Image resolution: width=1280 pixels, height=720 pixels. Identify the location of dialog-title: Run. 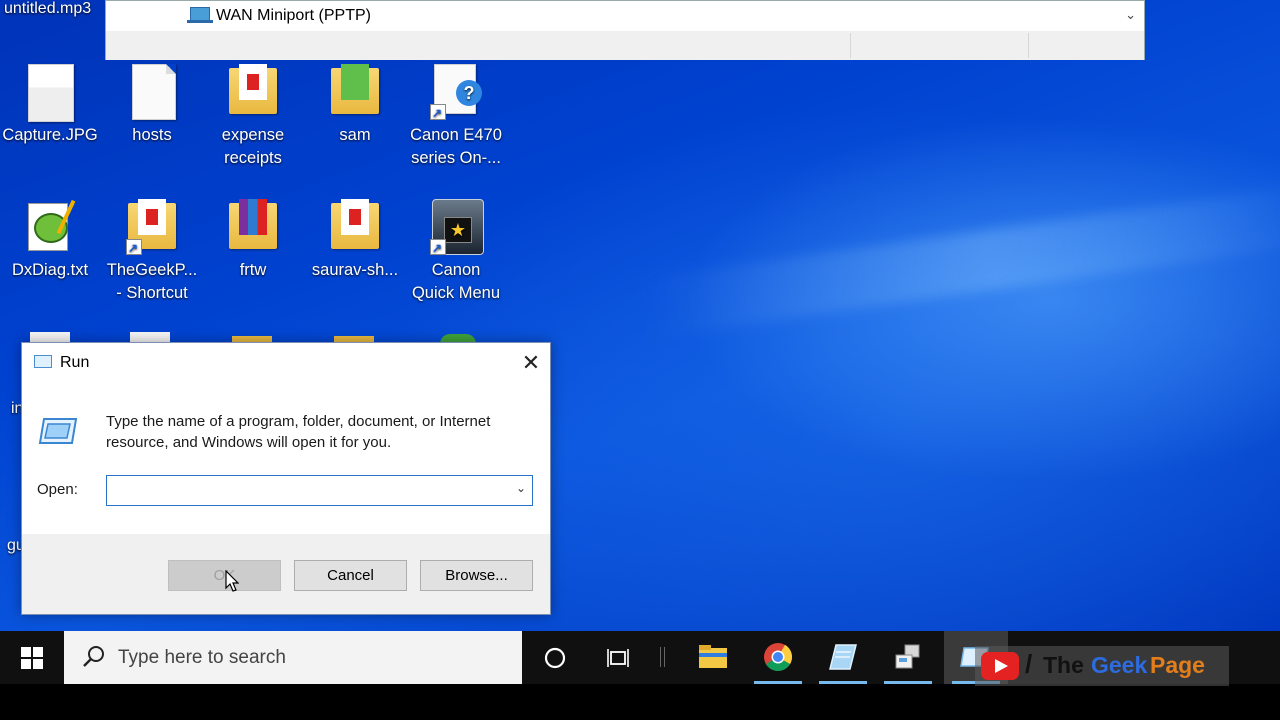
(75, 362).